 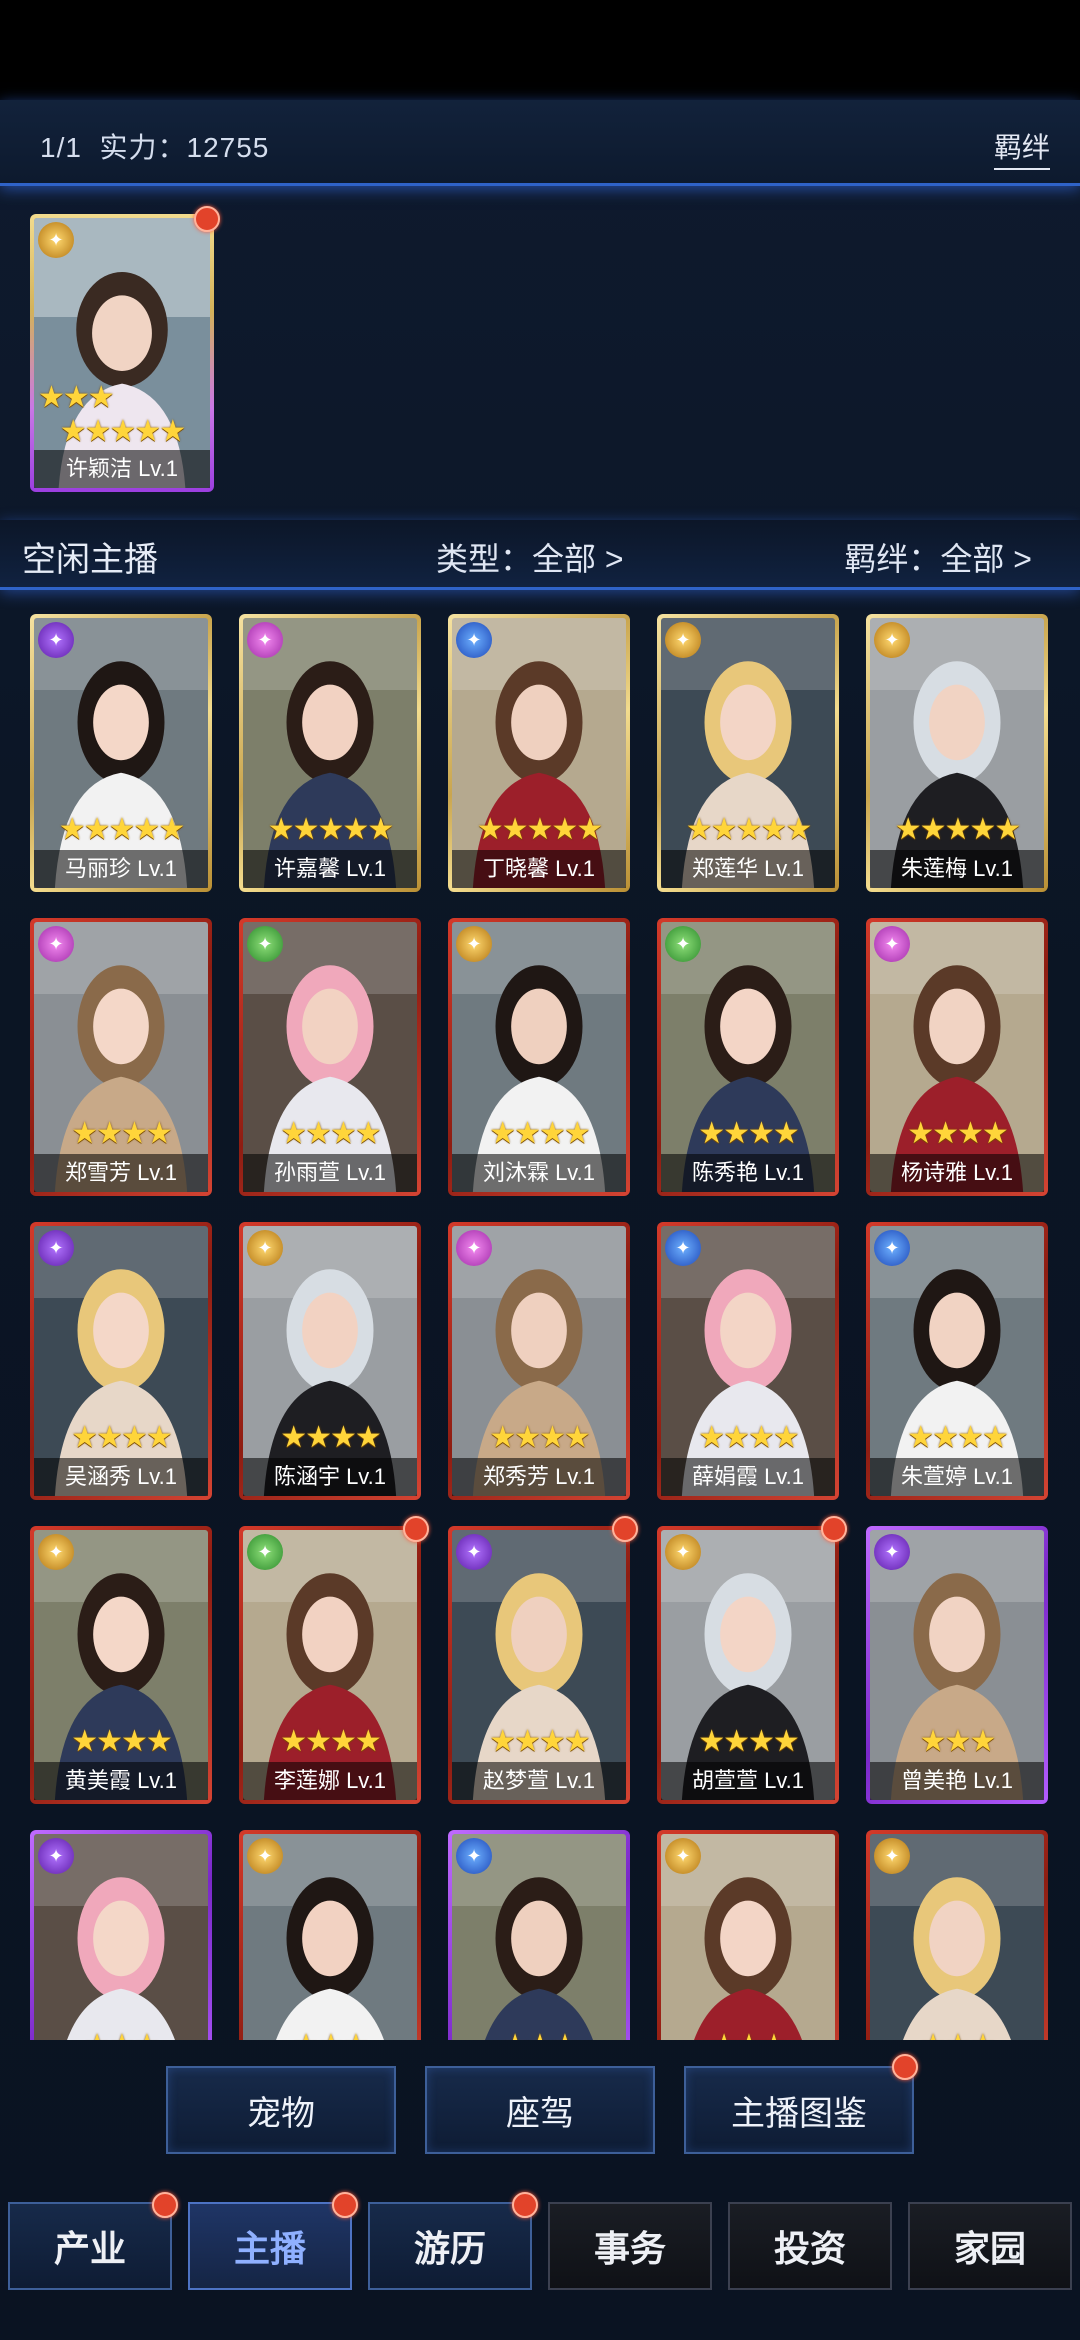 What do you see at coordinates (539, 869) in the screenshot?
I see `streamer-name: 丁晓馨 Lv.1` at bounding box center [539, 869].